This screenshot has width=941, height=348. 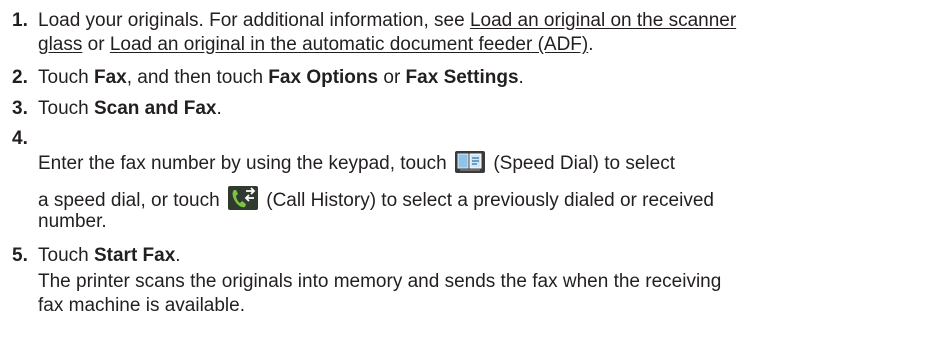 What do you see at coordinates (134, 255) in the screenshot?
I see `start-fax-label: Start Fax` at bounding box center [134, 255].